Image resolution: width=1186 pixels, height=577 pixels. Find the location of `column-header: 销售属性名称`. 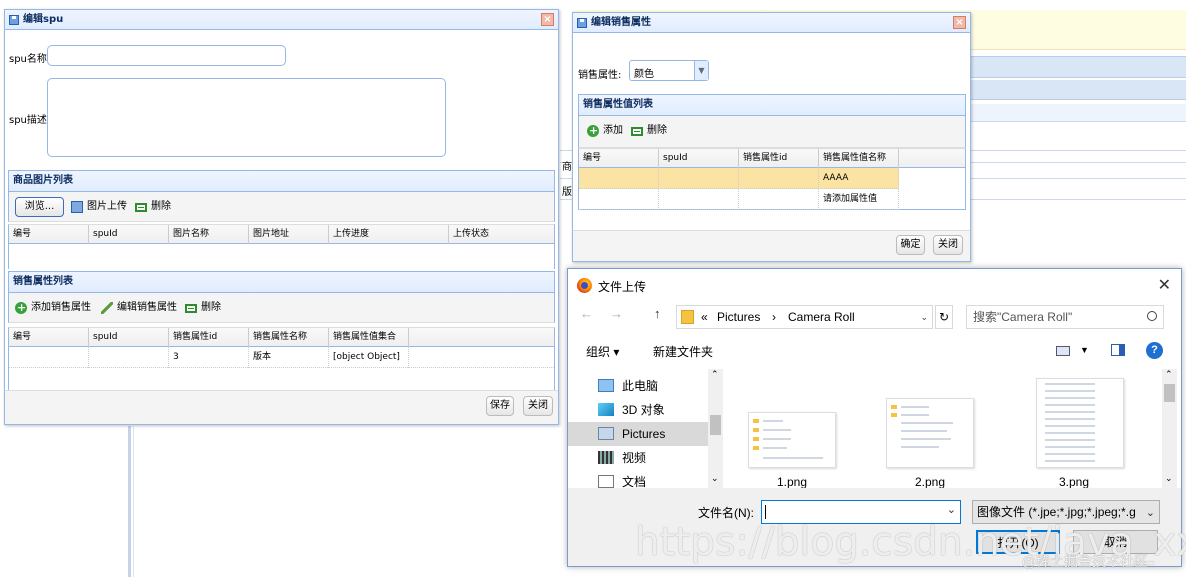

column-header: 销售属性名称 is located at coordinates (289, 337).